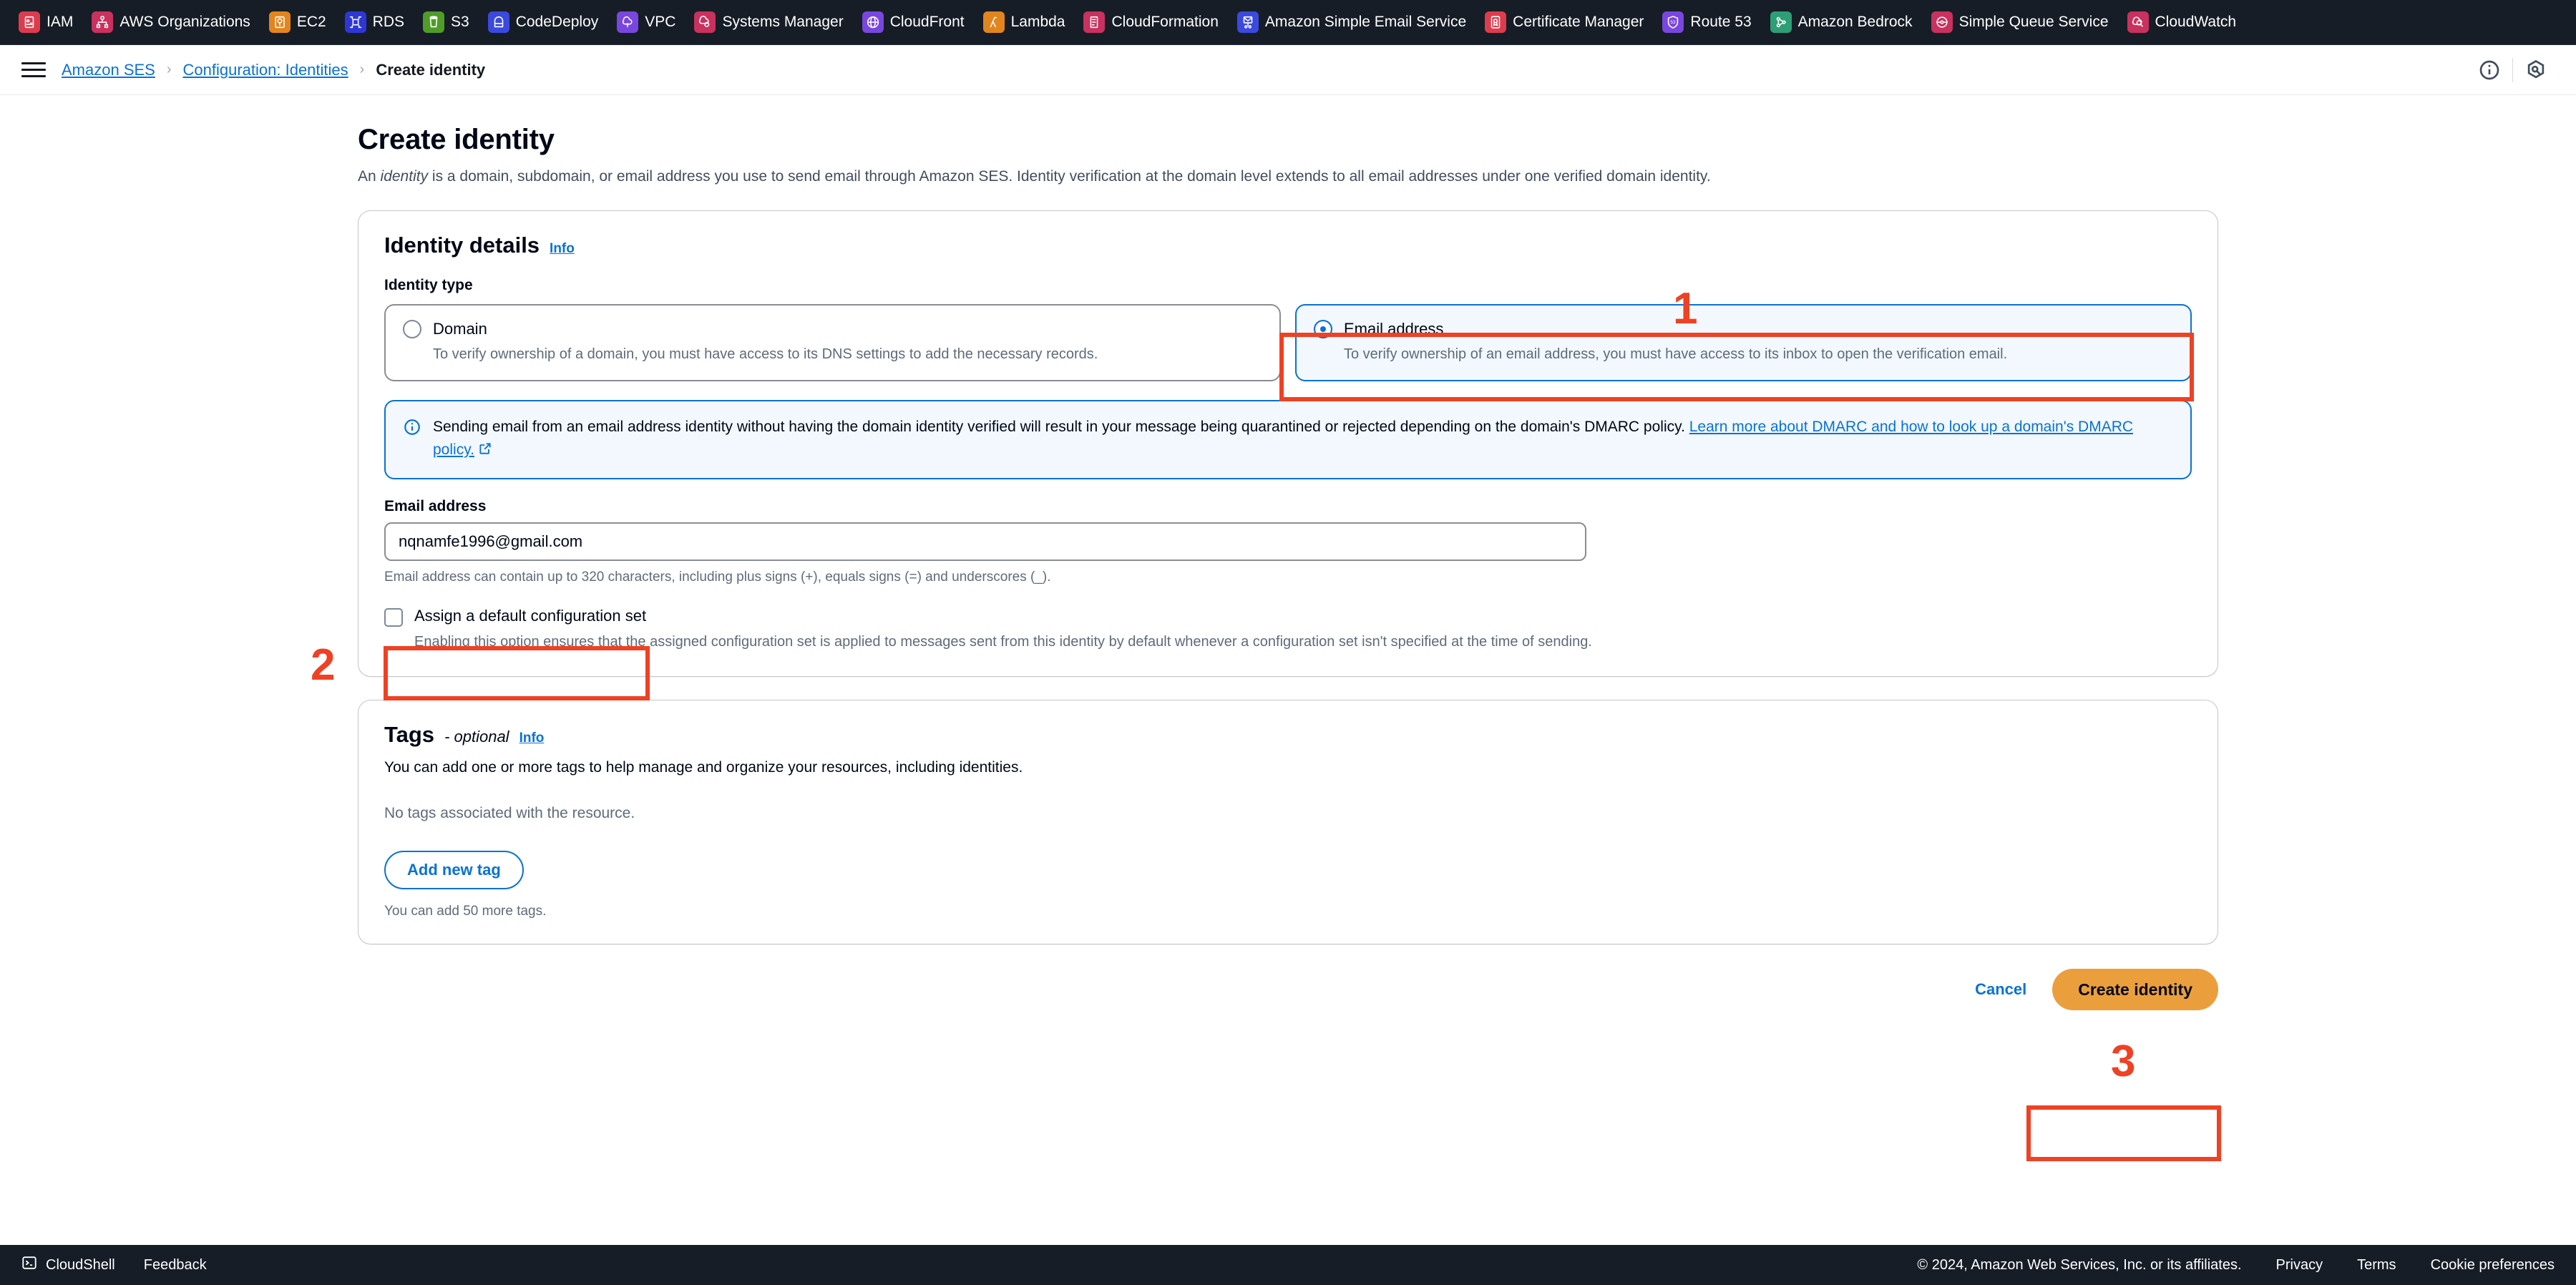  I want to click on service-link-rds: RDS, so click(374, 22).